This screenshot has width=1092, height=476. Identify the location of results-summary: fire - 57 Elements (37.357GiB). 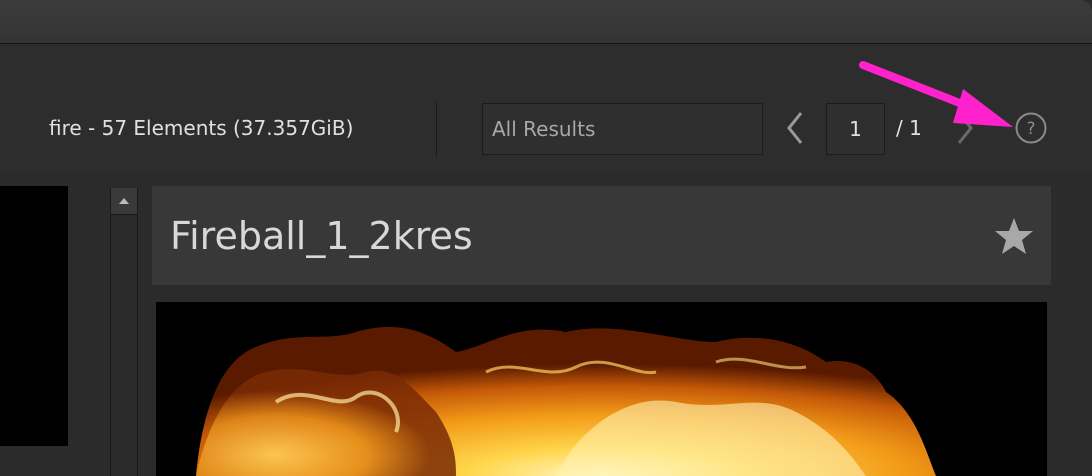
(201, 128).